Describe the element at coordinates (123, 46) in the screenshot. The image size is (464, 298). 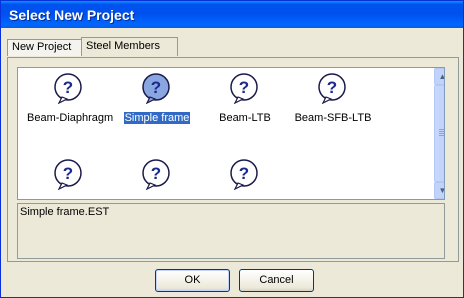
I see `tab-label: Steel Members` at that location.